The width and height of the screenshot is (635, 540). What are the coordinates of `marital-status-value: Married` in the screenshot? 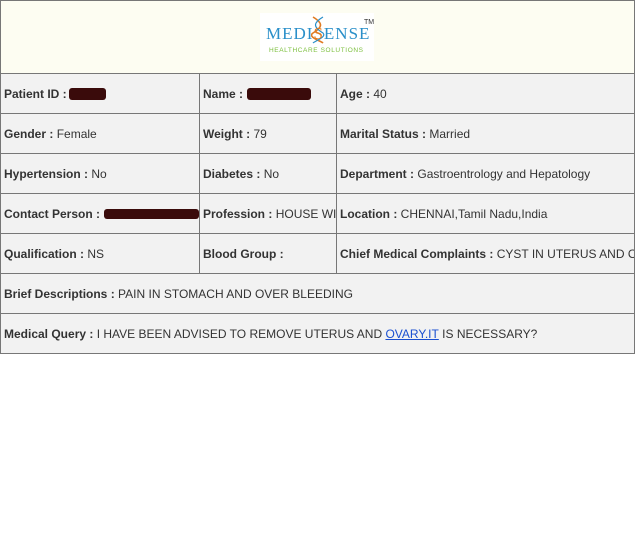 It's located at (450, 133).